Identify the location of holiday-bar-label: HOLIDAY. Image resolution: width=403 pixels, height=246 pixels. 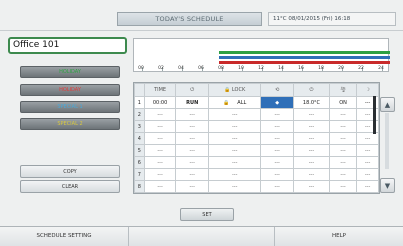
(70, 72).